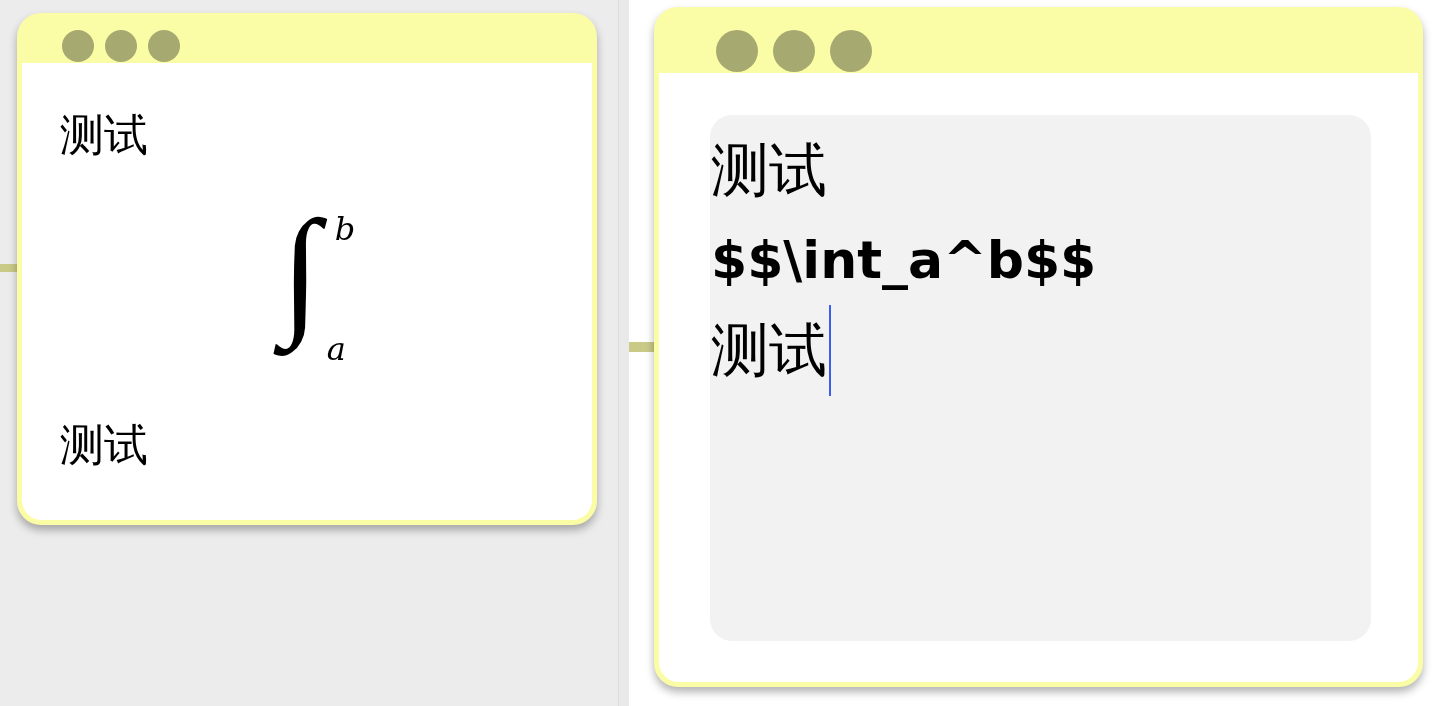  Describe the element at coordinates (345, 229) in the screenshot. I see `upper-limit: b` at that location.